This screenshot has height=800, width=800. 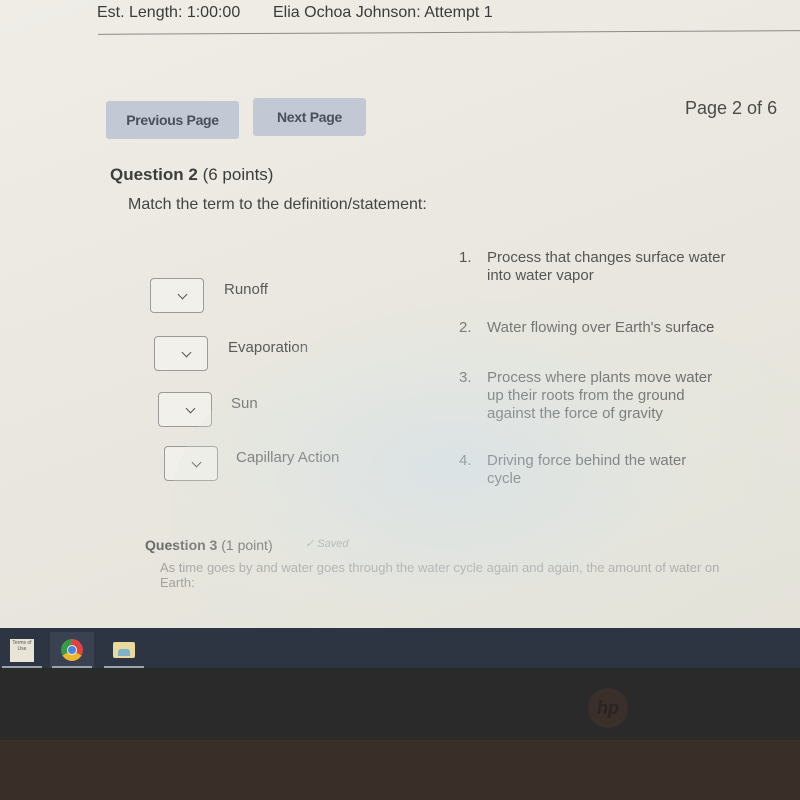 I want to click on folder-icon, so click(x=124, y=650).